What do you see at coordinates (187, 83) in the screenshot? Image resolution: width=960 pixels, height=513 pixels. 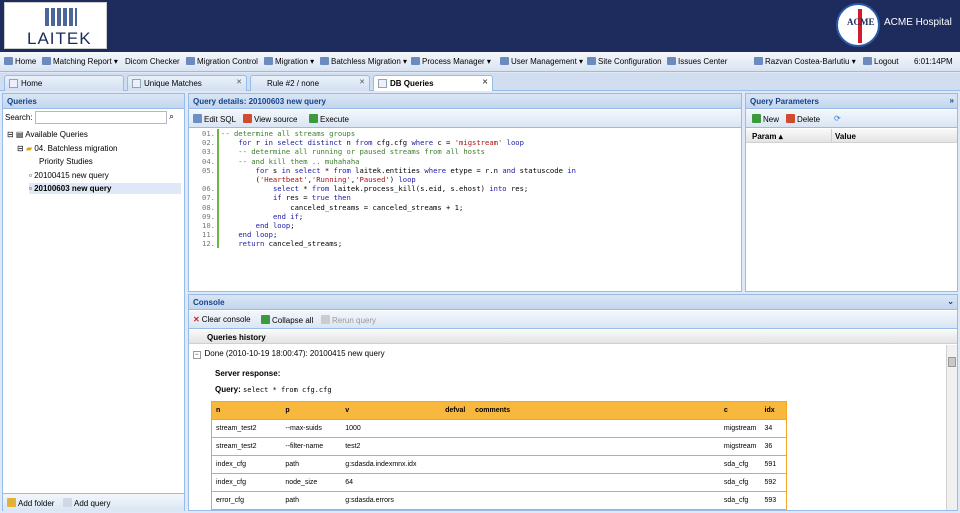 I see `tab-unique-matches: Unique Matches ✕` at bounding box center [187, 83].